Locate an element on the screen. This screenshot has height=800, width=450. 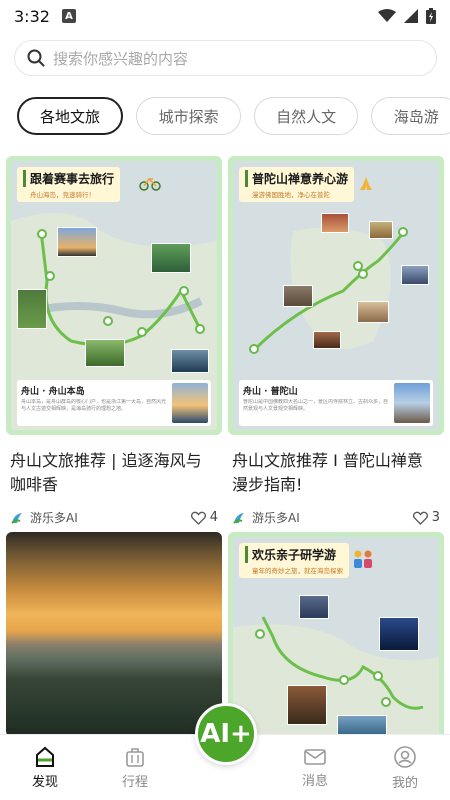
map-title: 跟着赛事去旅行 is located at coordinates (68, 178).